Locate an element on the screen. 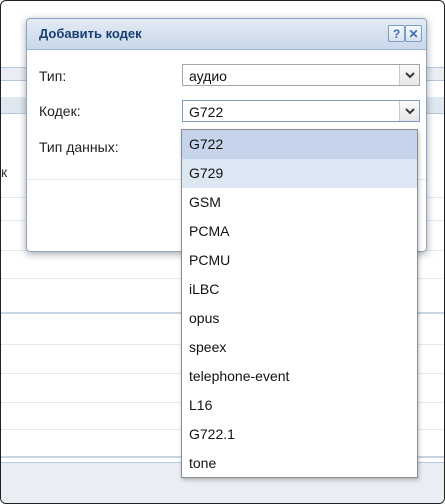 Image resolution: width=445 pixels, height=504 pixels. dialog-title: Добавить кодек is located at coordinates (90, 33).